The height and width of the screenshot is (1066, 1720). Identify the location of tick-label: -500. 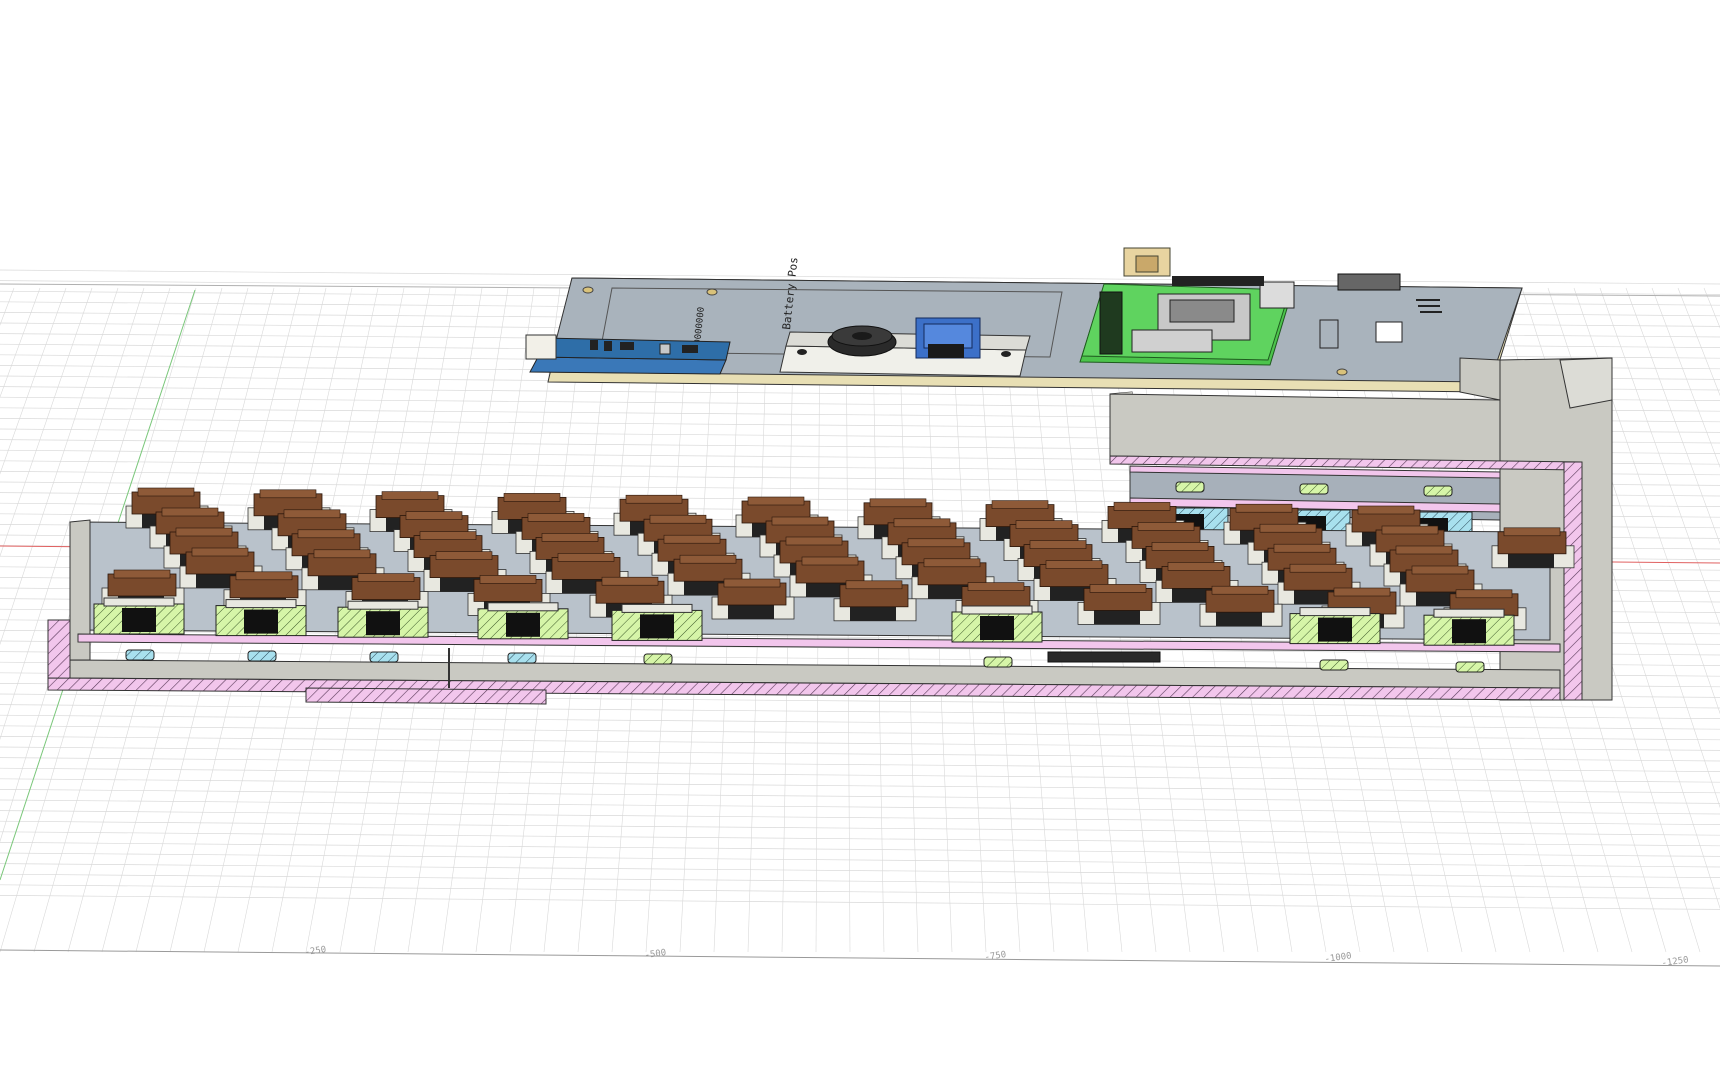
(655, 954).